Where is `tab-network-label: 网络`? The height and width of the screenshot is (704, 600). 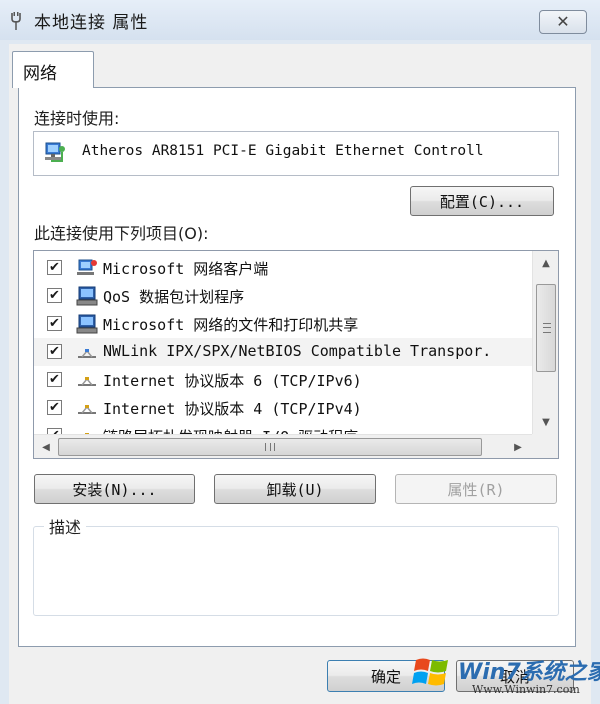
tab-network-label: 网络 is located at coordinates (40, 74).